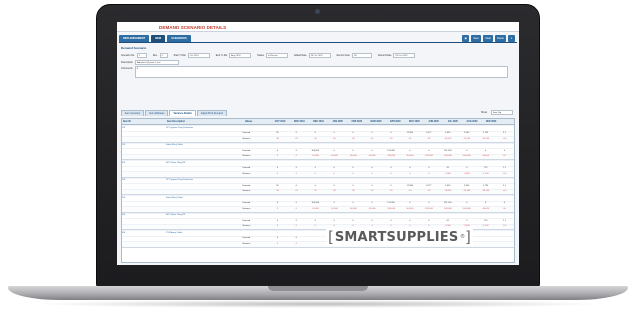 Image resolution: width=636 pixels, height=314 pixels. I want to click on column-header: NOV 2019, so click(298, 121).